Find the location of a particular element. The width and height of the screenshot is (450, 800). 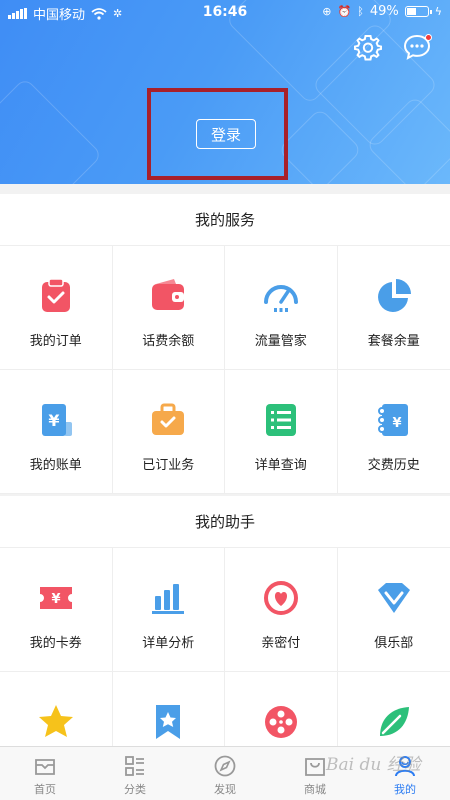

grid-item-order-clipboard: 我的订单 is located at coordinates (56, 308).